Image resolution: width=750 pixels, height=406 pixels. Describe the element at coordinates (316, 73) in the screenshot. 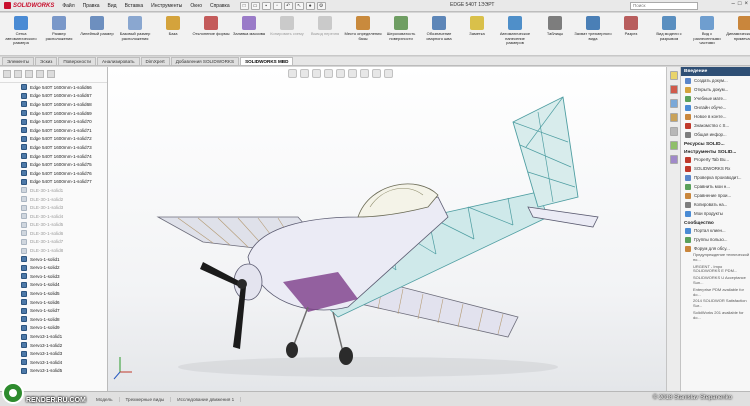

I see `previous-view-icon` at that location.